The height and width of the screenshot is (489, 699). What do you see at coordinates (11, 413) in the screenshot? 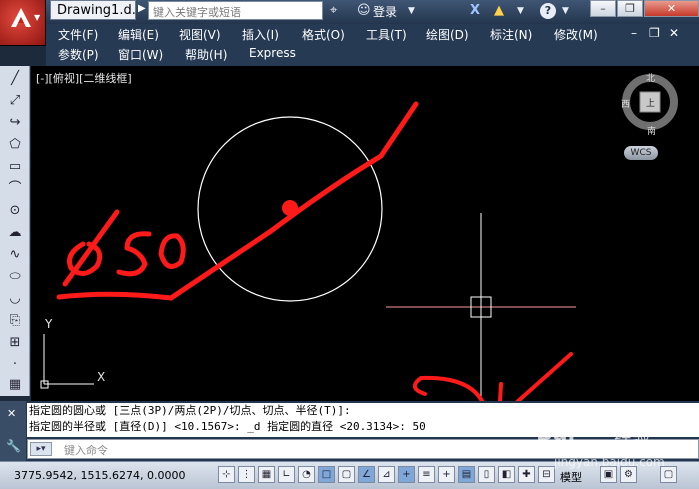
I see `close-icon: ✕` at bounding box center [11, 413].